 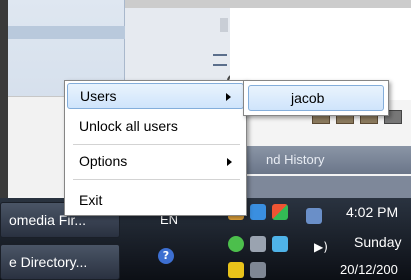 I want to click on menu-item-users: Users, so click(x=155, y=96).